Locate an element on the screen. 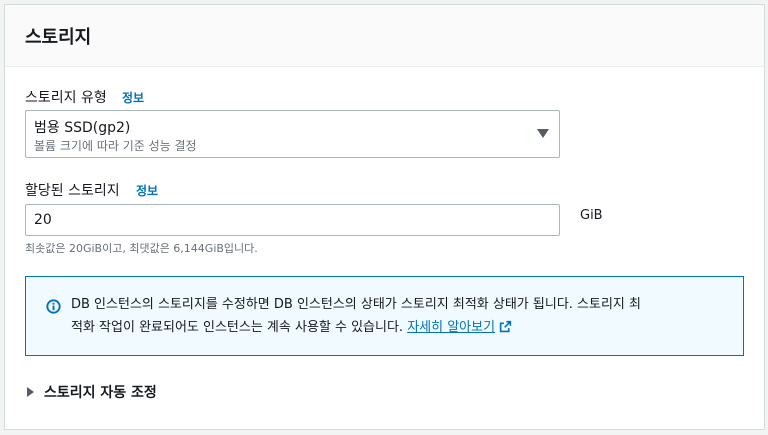 The width and height of the screenshot is (768, 435). caret-down-icon is located at coordinates (543, 133).